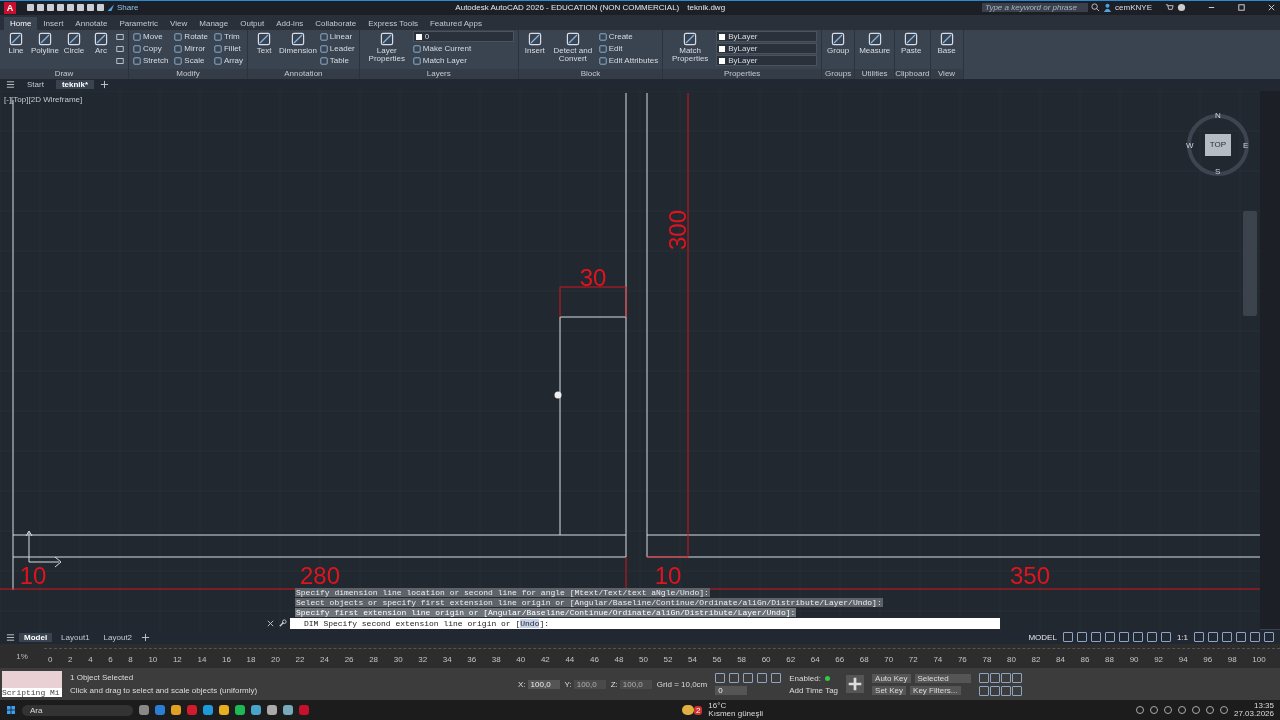 The image size is (1280, 720). Describe the element at coordinates (337, 49) in the screenshot. I see `ribbon-tool-button: Leader` at that location.